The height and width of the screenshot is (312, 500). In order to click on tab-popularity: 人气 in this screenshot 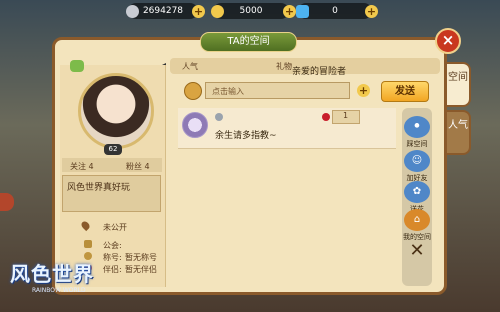, I will do `click(459, 132)`.